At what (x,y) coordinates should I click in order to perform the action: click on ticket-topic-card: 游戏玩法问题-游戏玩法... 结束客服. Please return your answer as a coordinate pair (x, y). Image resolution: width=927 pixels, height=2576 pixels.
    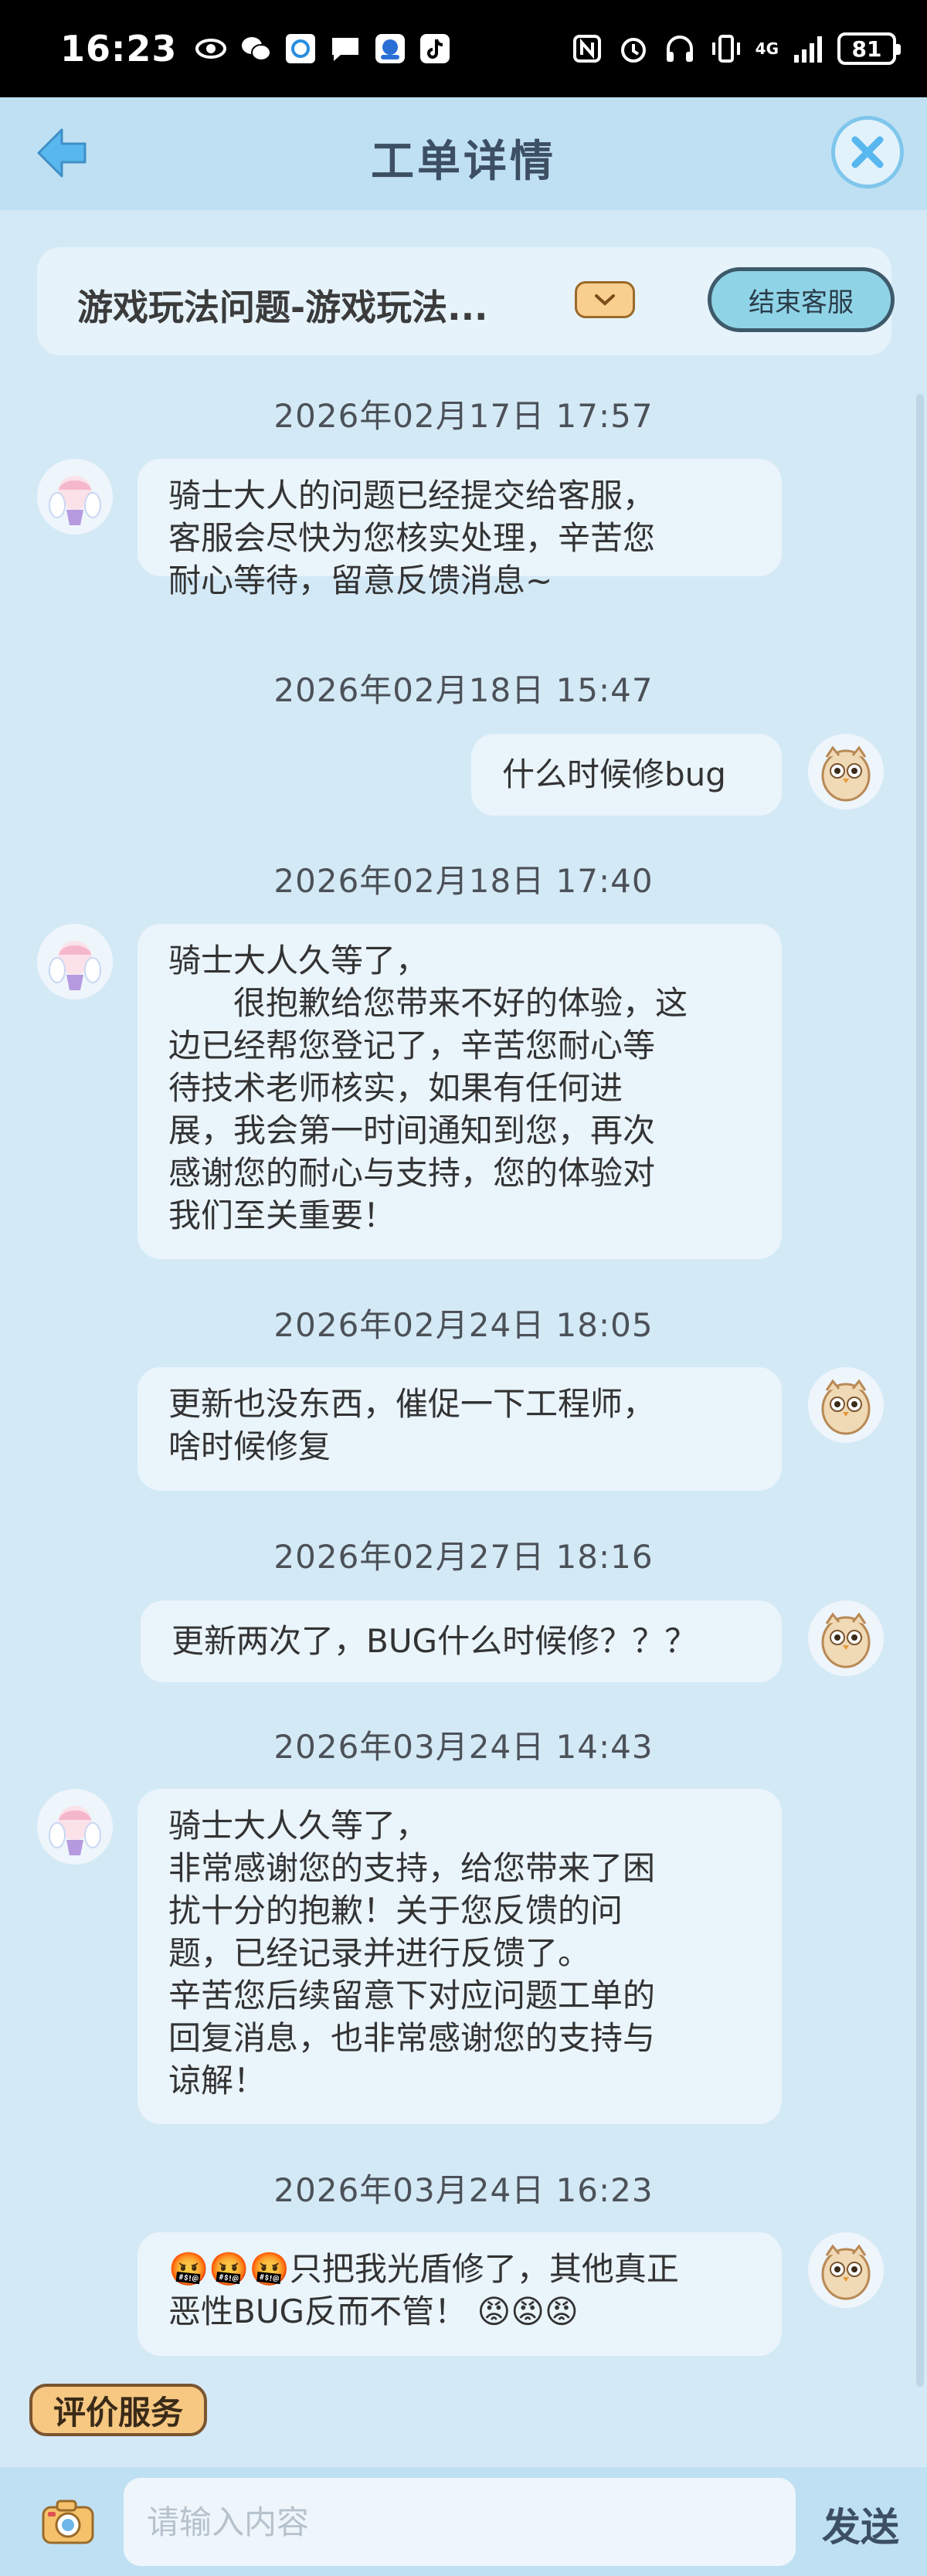
    Looking at the image, I should click on (466, 301).